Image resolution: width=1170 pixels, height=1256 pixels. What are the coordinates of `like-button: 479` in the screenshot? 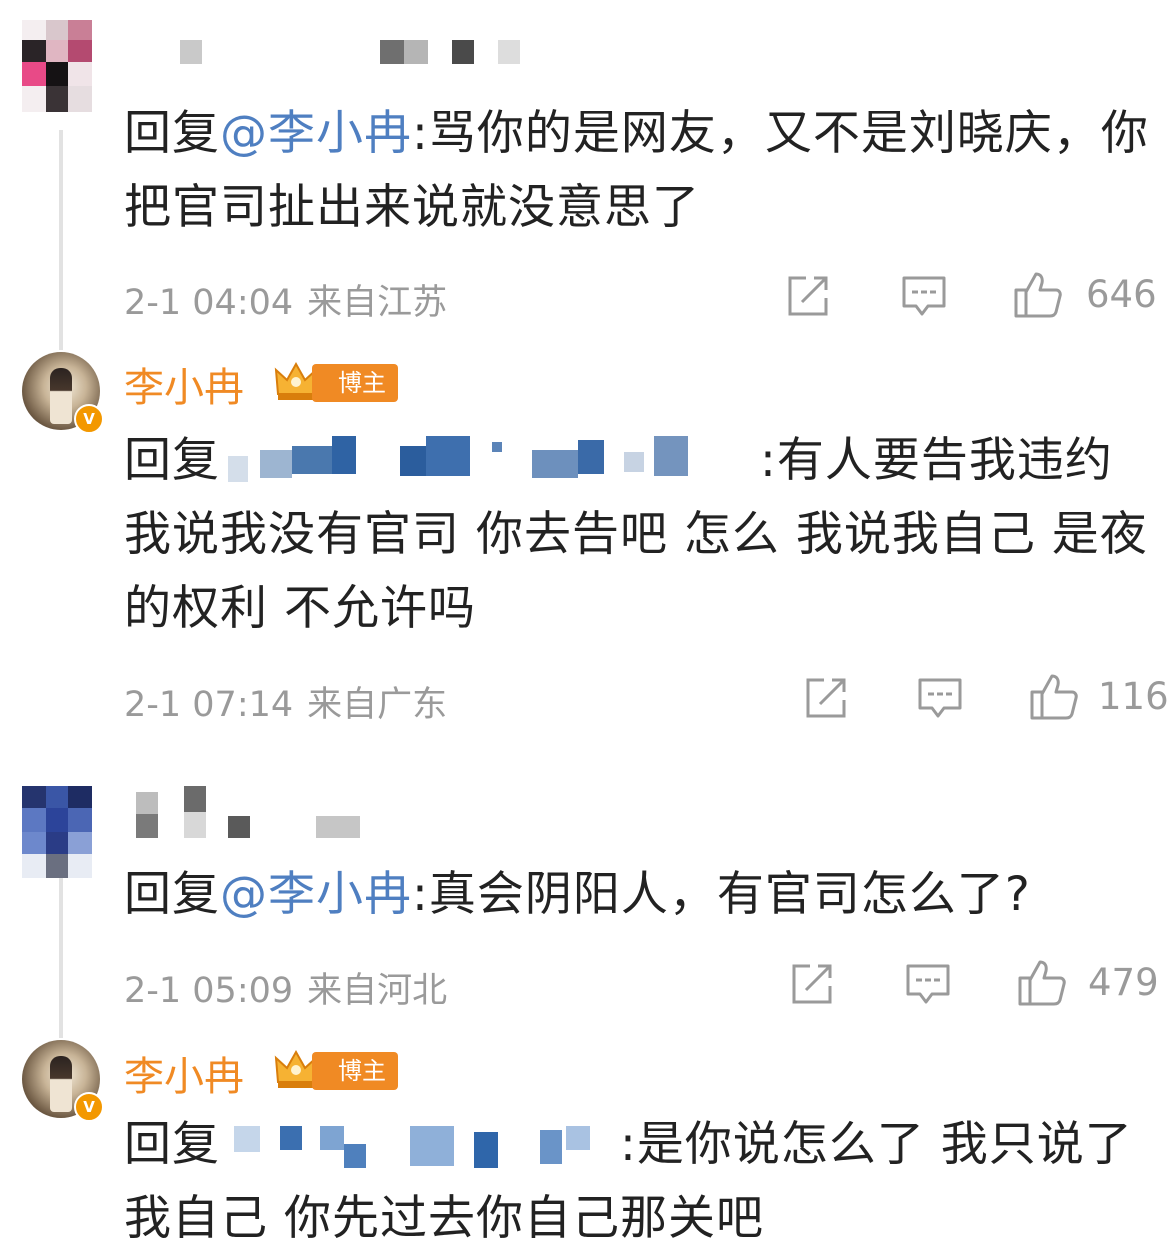 It's located at (1087, 982).